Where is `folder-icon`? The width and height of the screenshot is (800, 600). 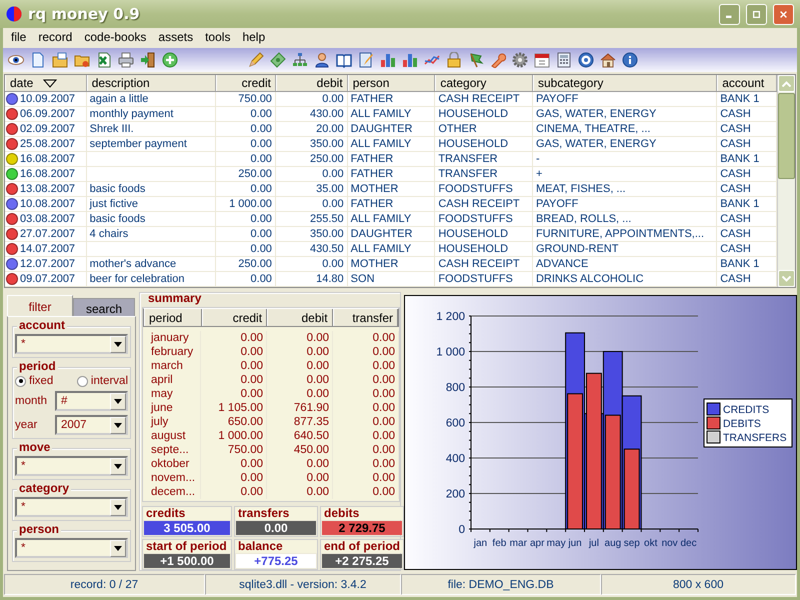 folder-icon is located at coordinates (60, 60).